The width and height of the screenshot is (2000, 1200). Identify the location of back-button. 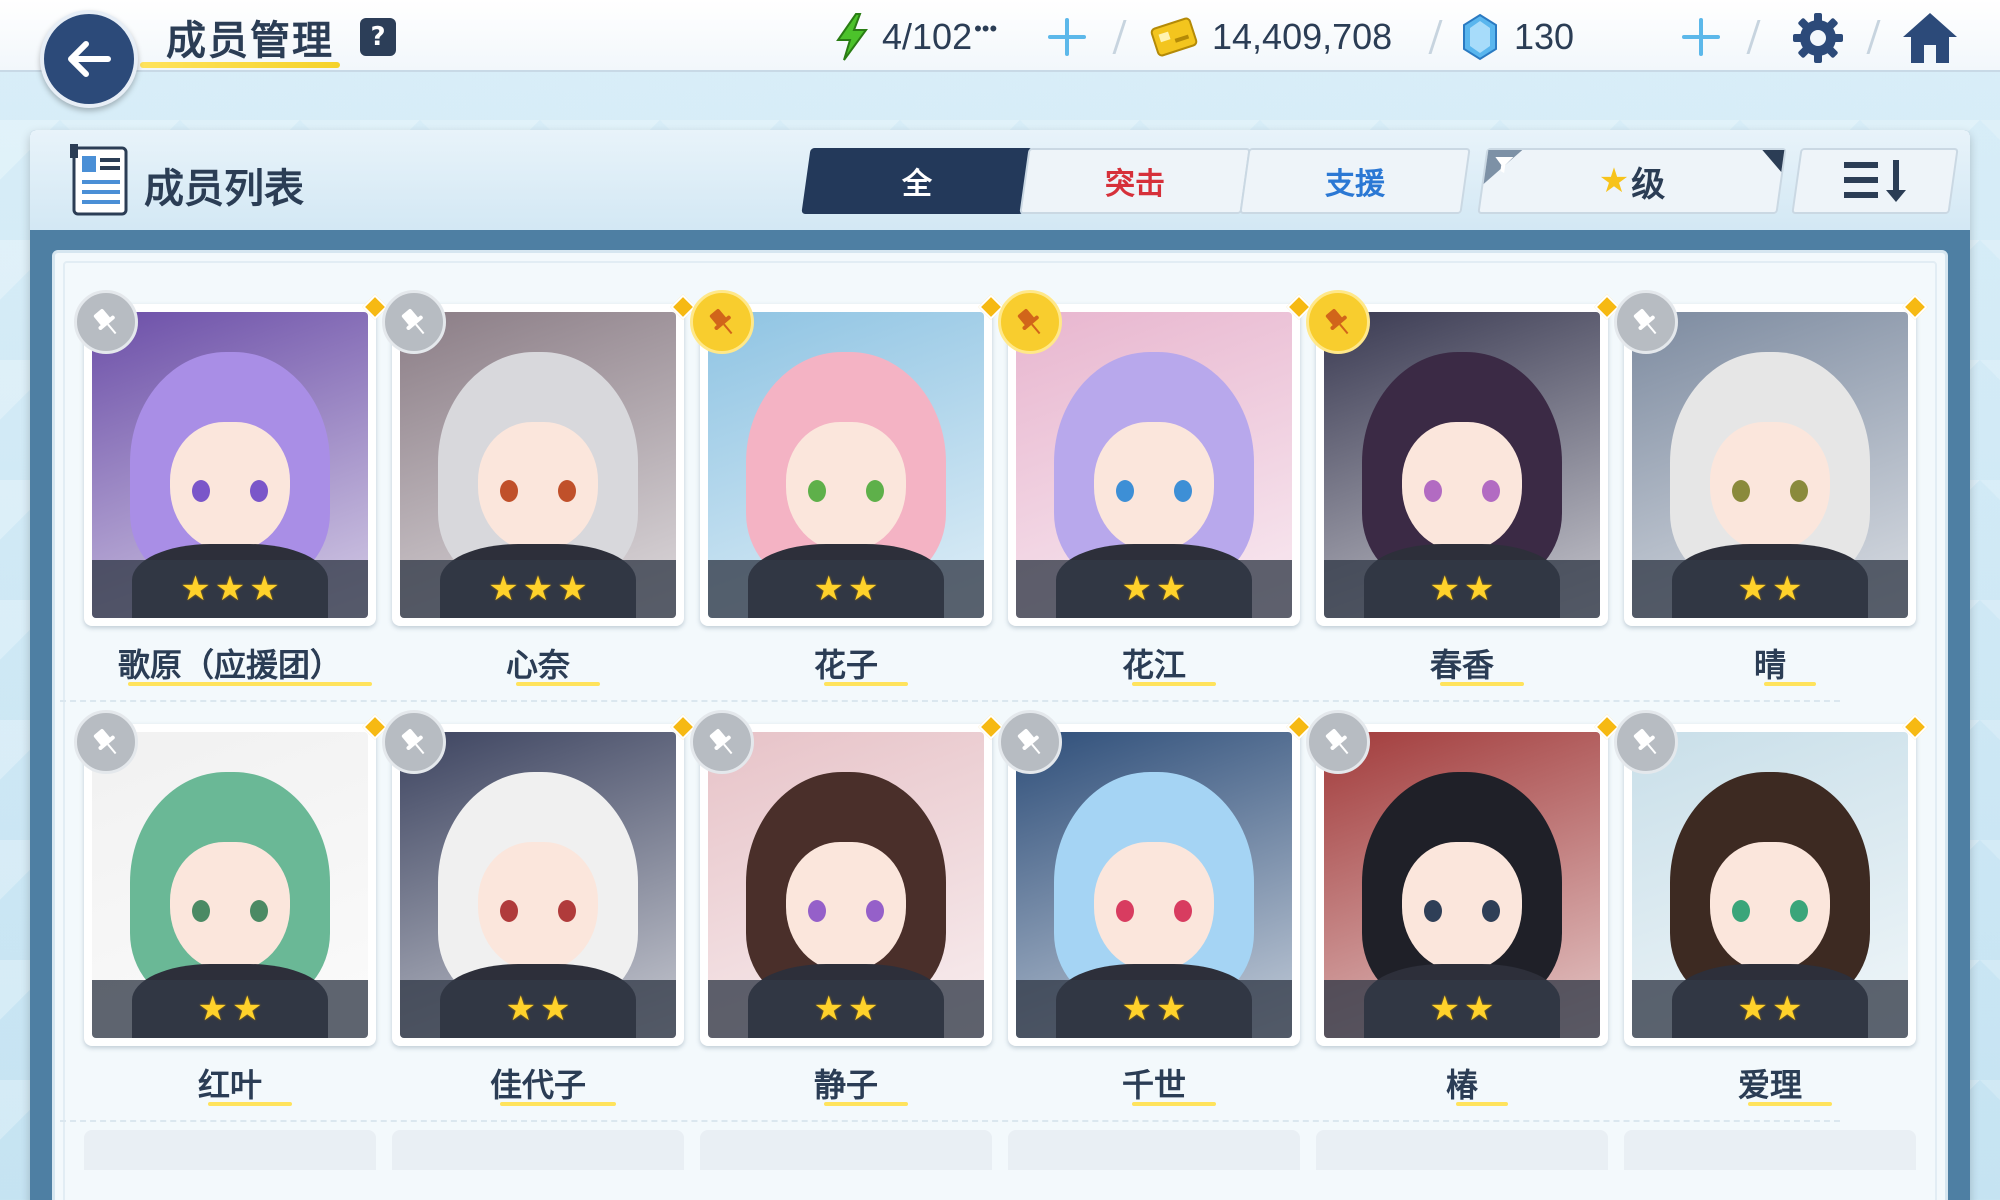
(89, 59).